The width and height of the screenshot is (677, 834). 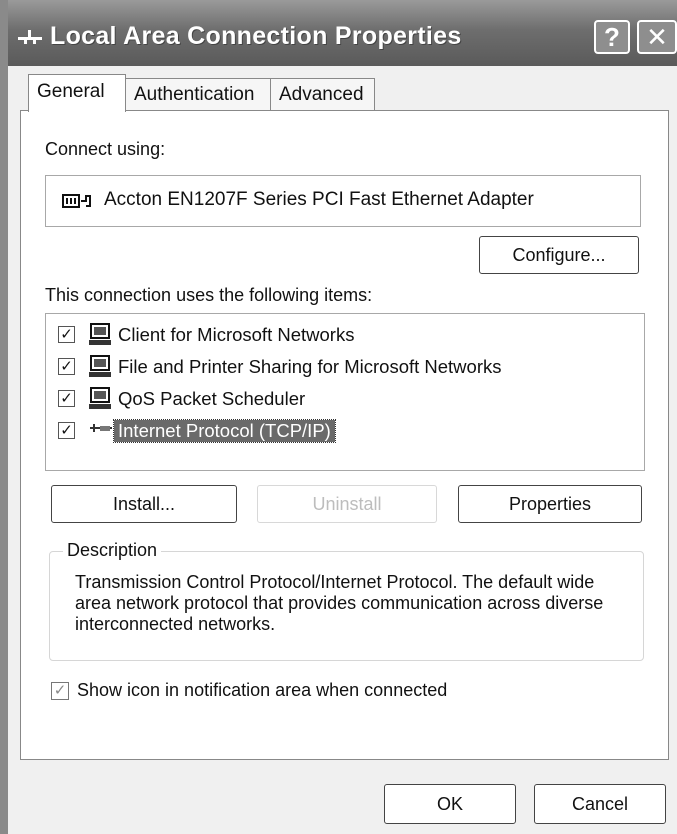 I want to click on help-button: ?, so click(x=612, y=37).